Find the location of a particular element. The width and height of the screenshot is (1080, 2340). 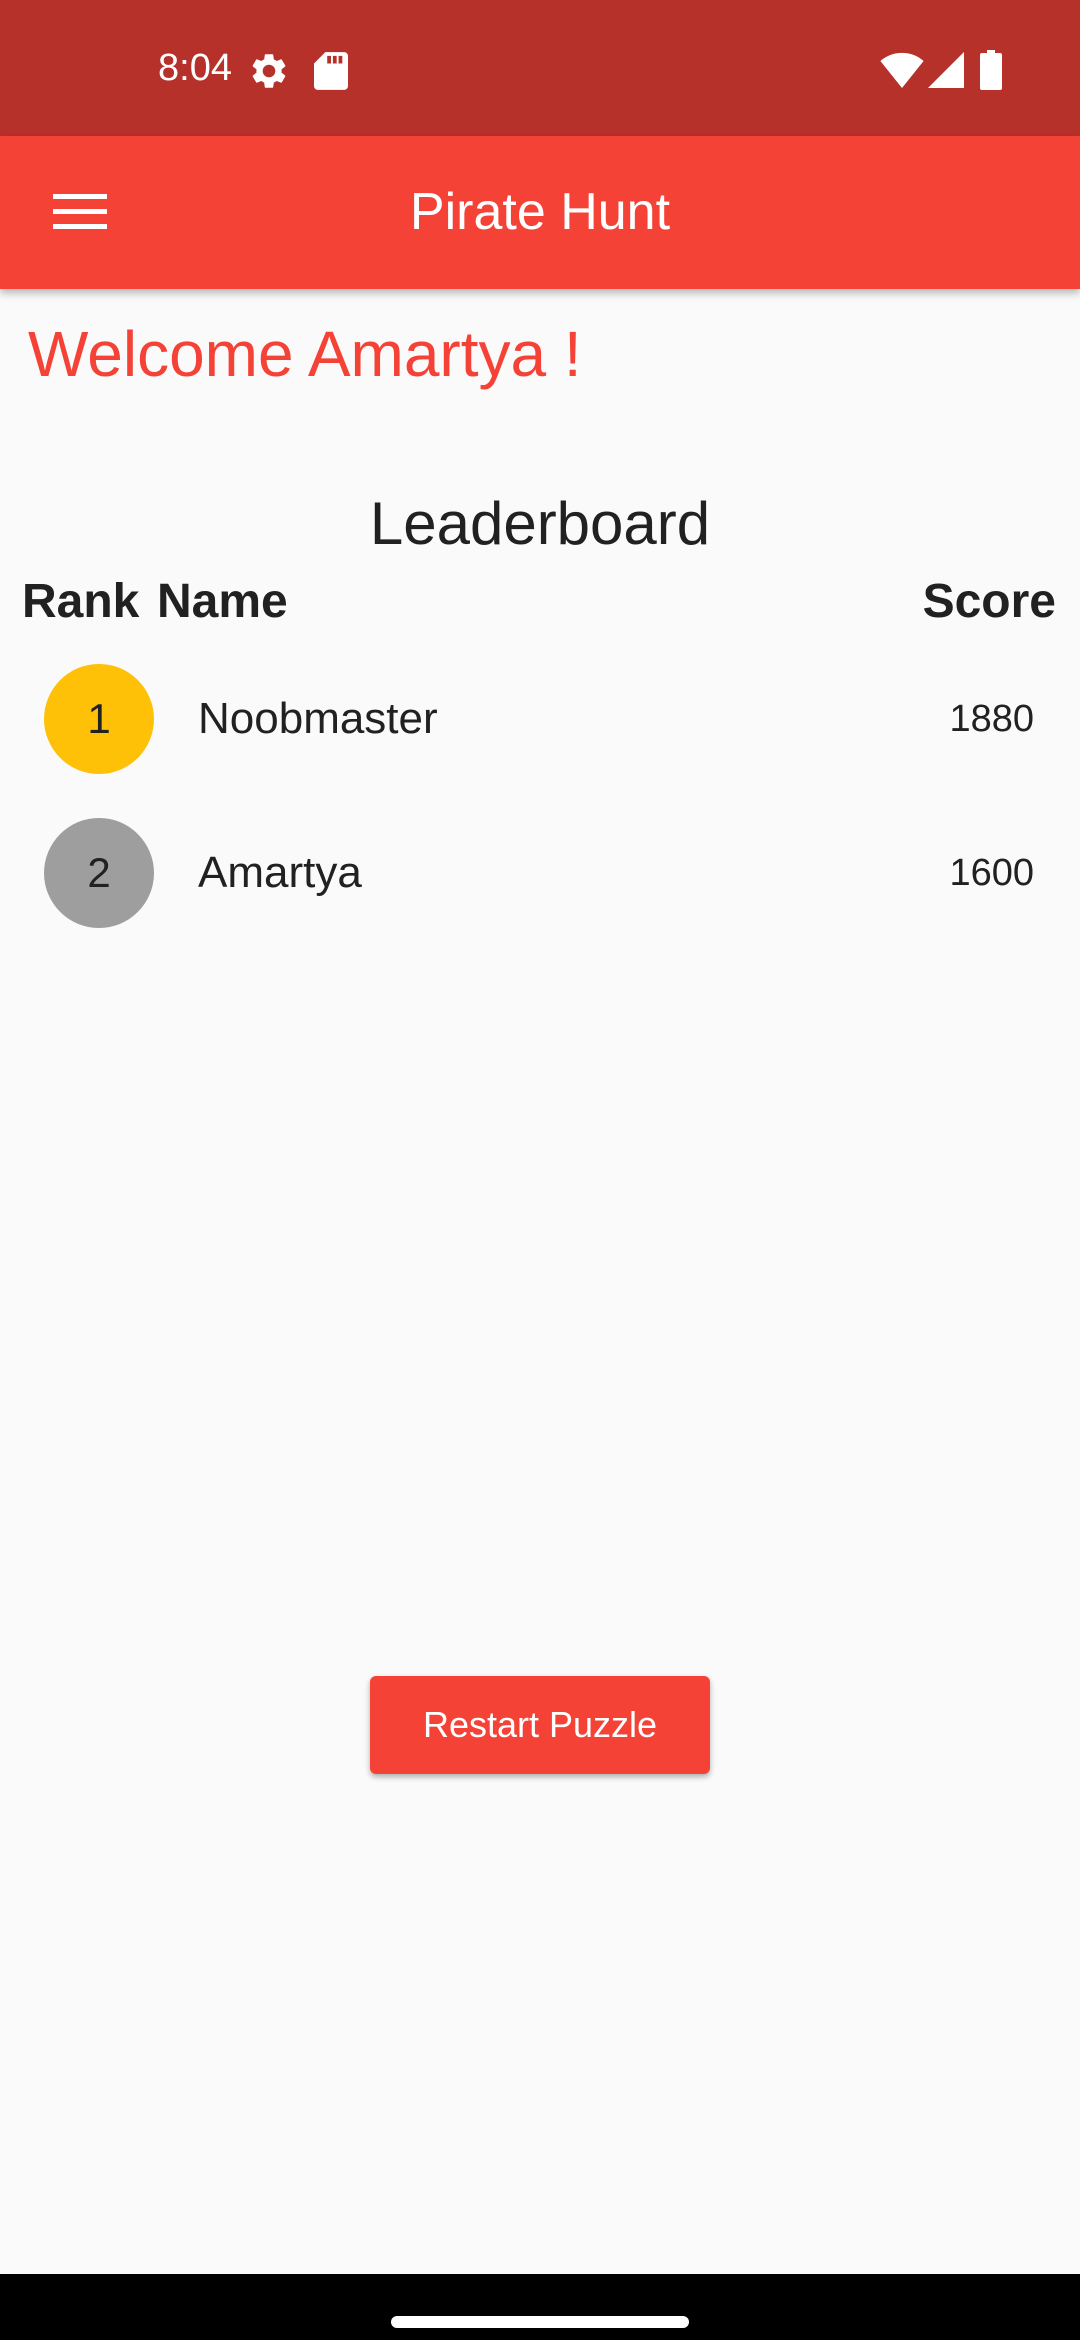

menu-button is located at coordinates (80, 212).